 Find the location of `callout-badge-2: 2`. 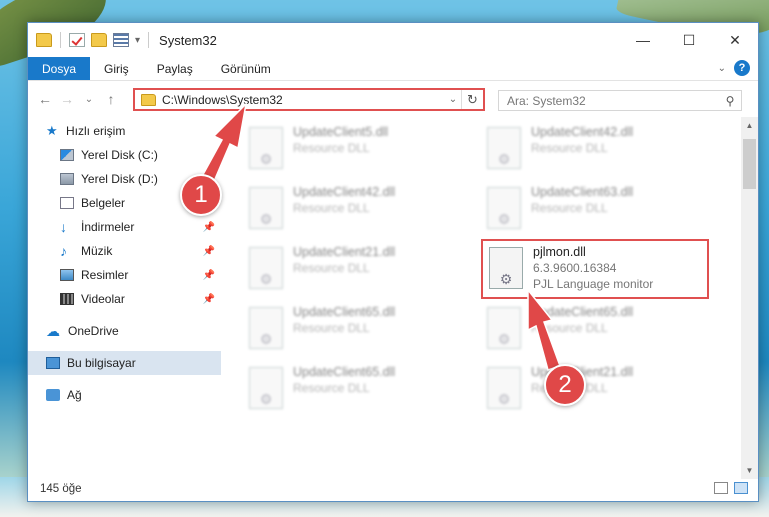

callout-badge-2: 2 is located at coordinates (565, 385).